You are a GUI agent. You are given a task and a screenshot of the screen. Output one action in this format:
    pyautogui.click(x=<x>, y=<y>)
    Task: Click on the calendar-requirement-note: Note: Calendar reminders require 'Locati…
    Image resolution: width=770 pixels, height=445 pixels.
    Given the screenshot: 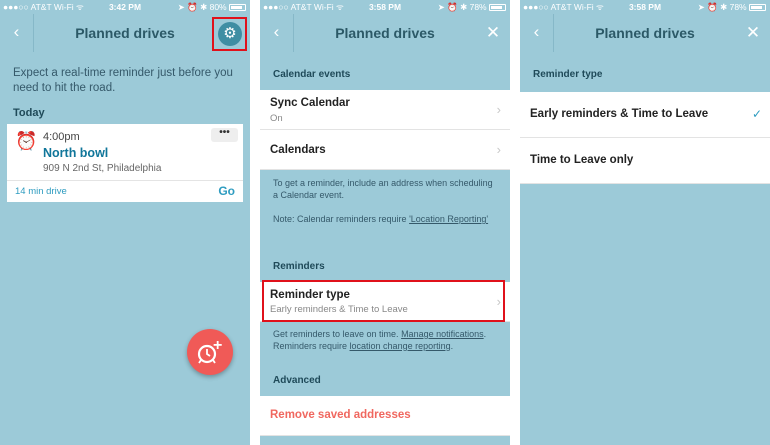 What is the action you would take?
    pyautogui.click(x=381, y=219)
    